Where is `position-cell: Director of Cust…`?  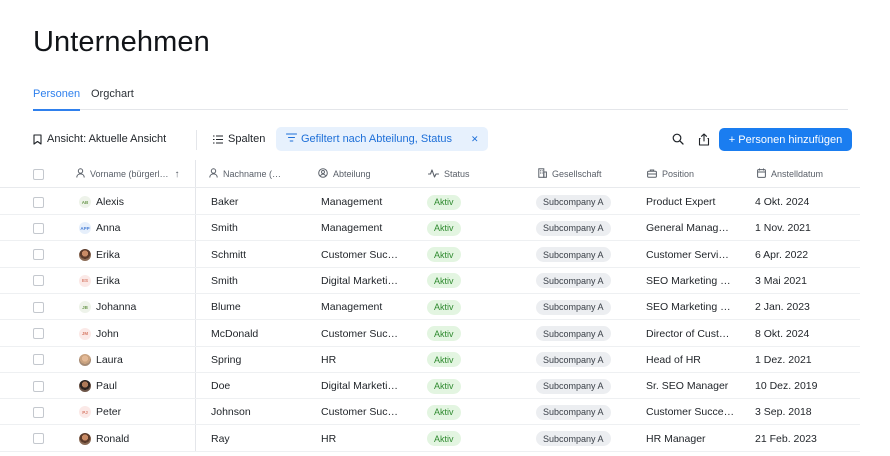
position-cell: Director of Cust… is located at coordinates (688, 333).